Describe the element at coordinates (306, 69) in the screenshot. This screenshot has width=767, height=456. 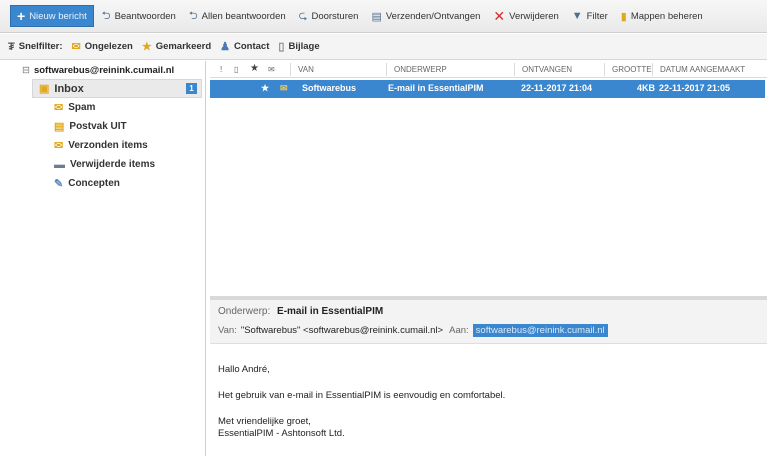
I see `column-from: VAN` at that location.